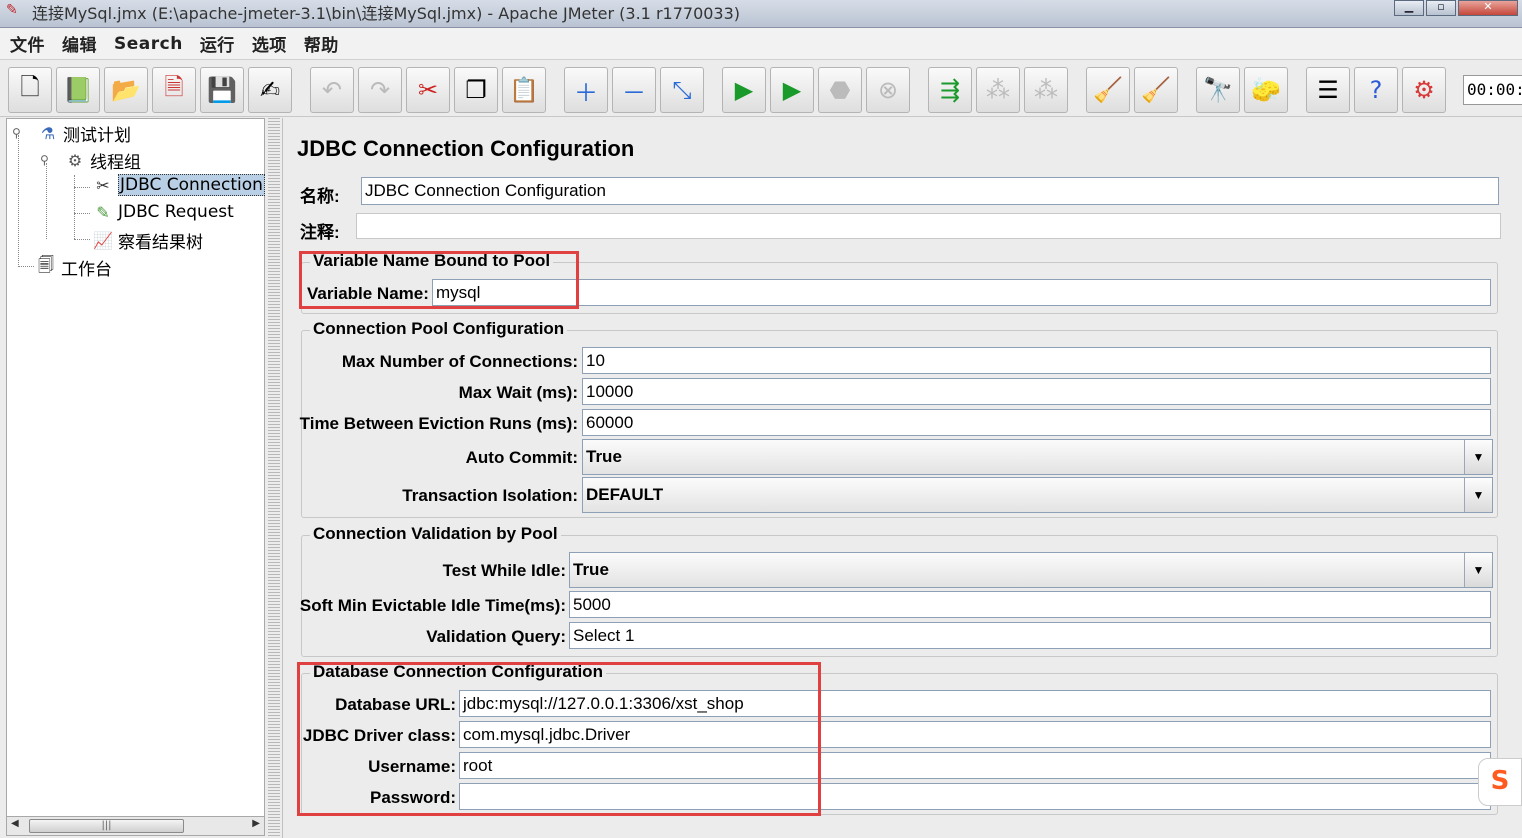  What do you see at coordinates (504, 570) in the screenshot?
I see `test-while-idle-label: Test While Idle:` at bounding box center [504, 570].